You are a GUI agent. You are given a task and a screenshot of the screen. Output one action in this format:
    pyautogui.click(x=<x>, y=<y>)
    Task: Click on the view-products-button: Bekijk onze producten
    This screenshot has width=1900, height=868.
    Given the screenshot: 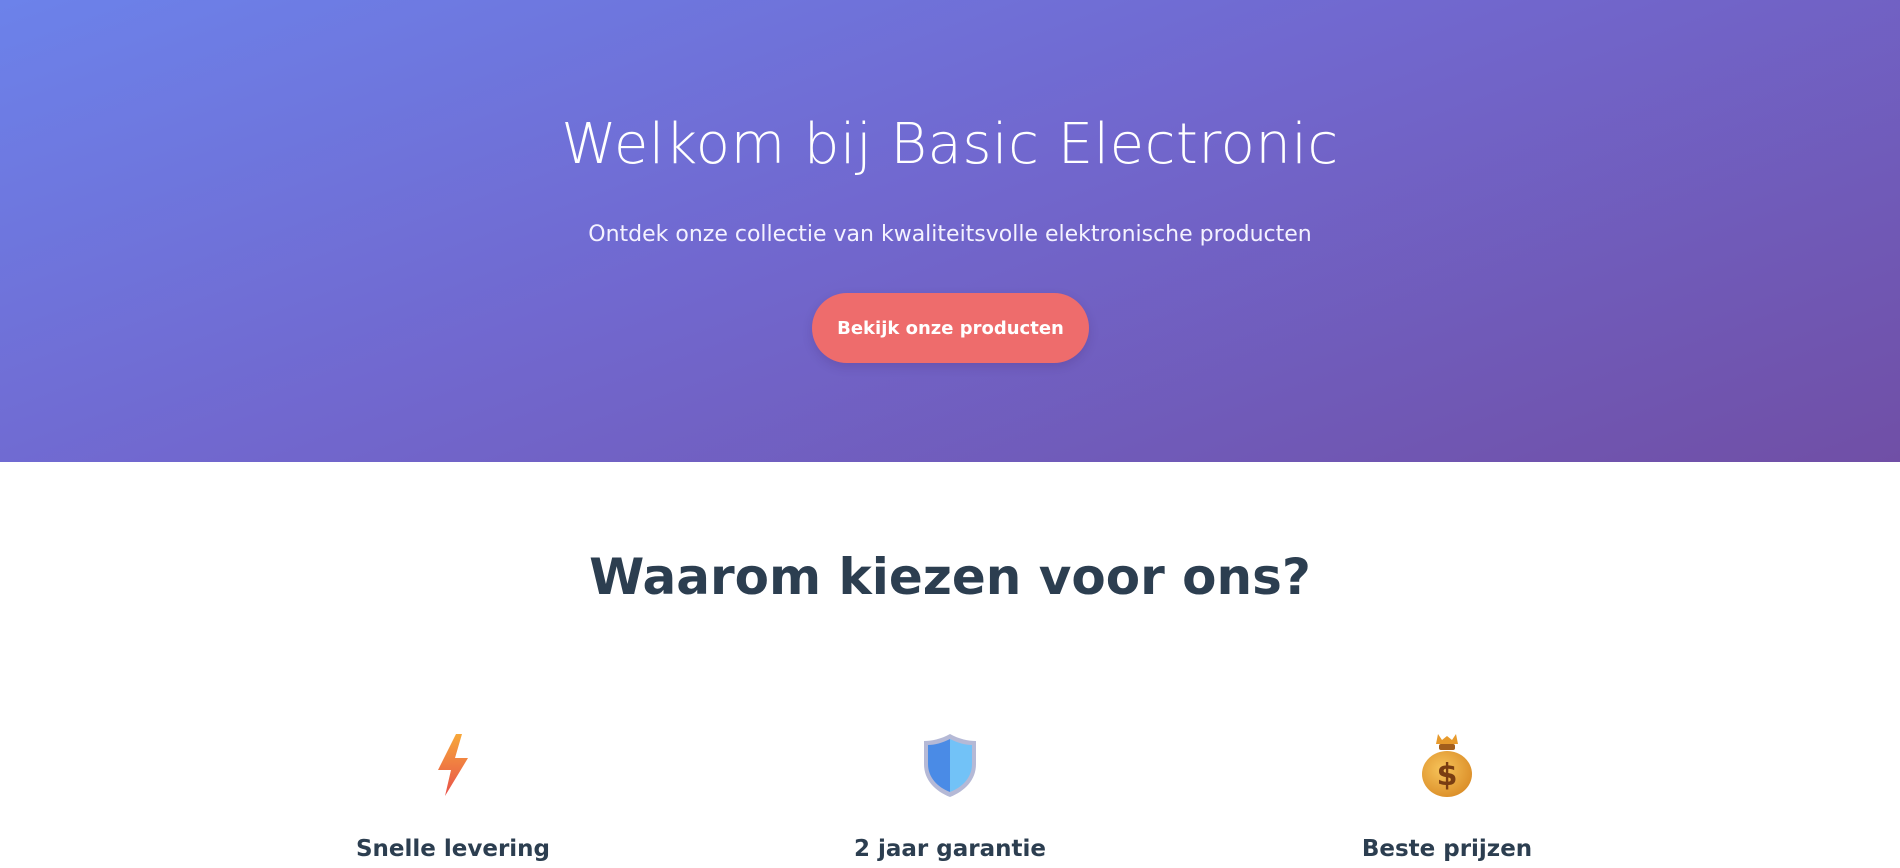 What is the action you would take?
    pyautogui.click(x=950, y=328)
    